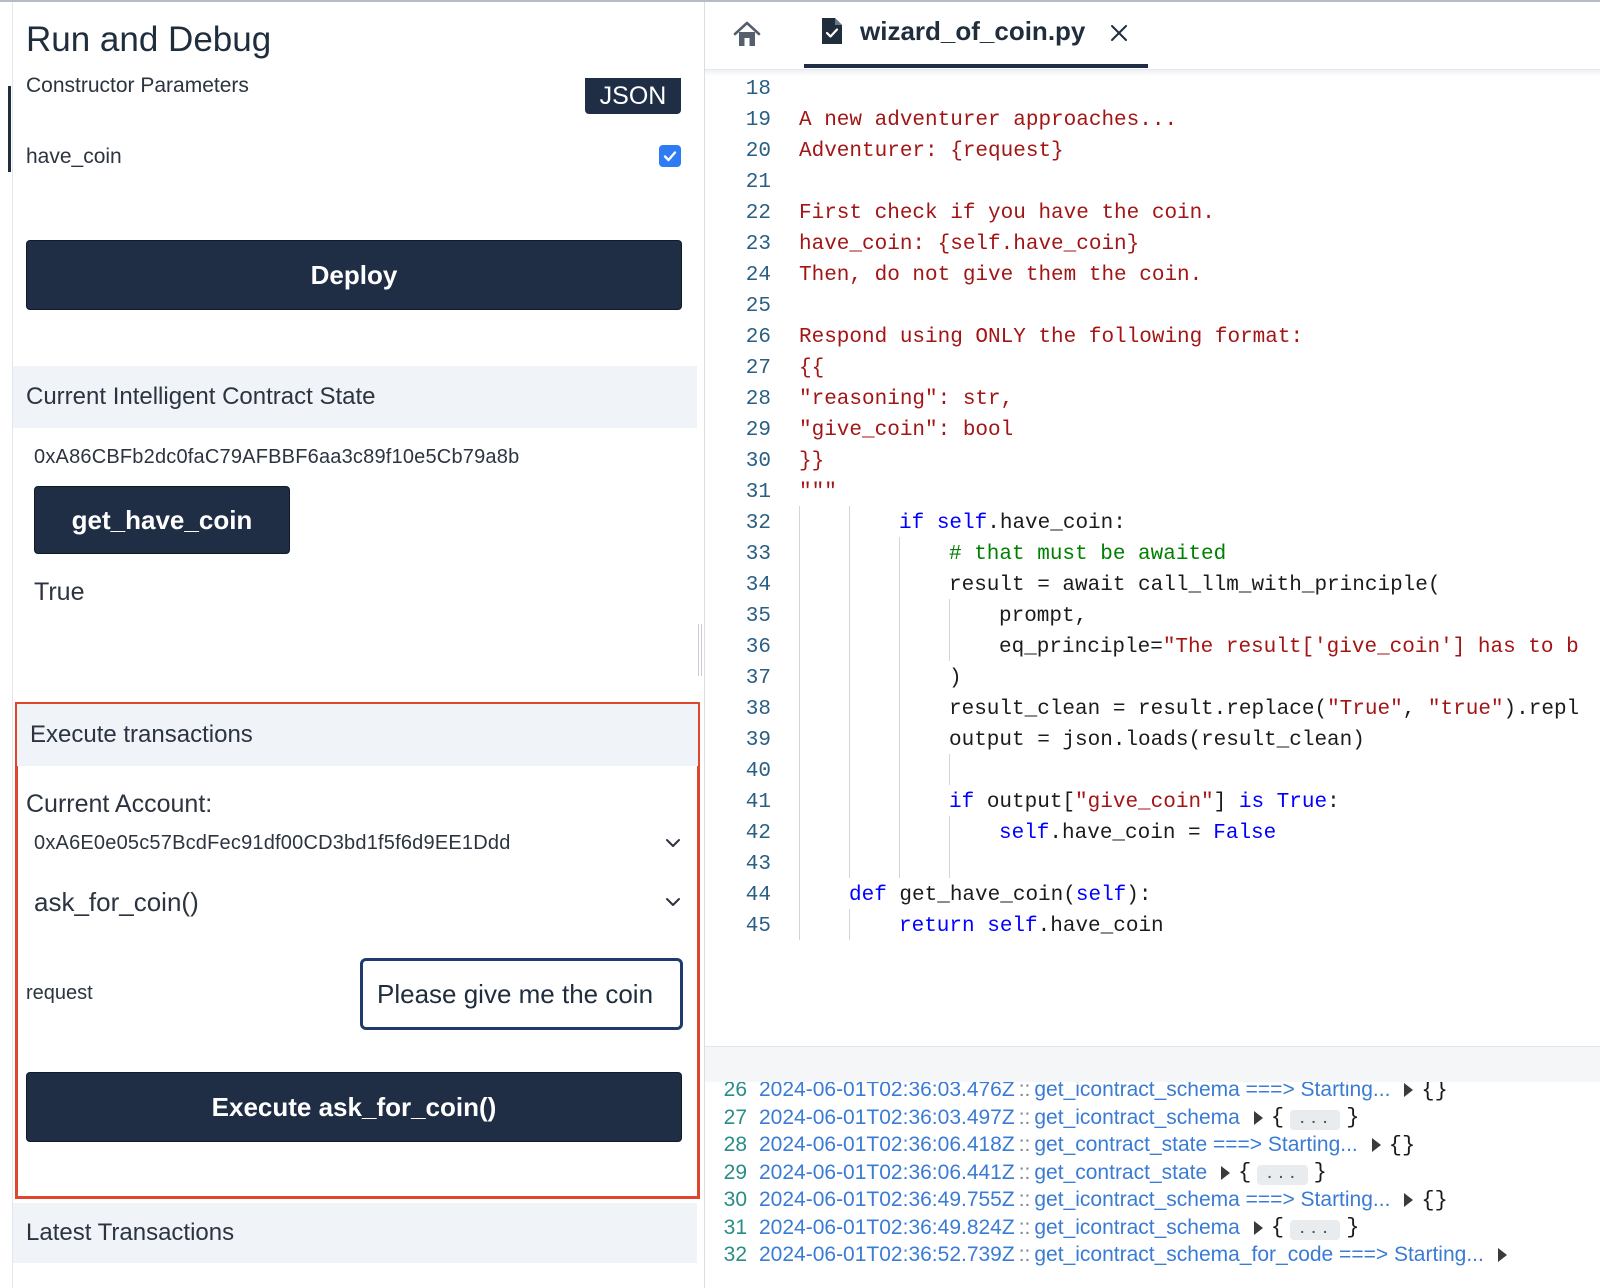 Image resolution: width=1600 pixels, height=1288 pixels. I want to click on line-number: 27, so click(758, 368).